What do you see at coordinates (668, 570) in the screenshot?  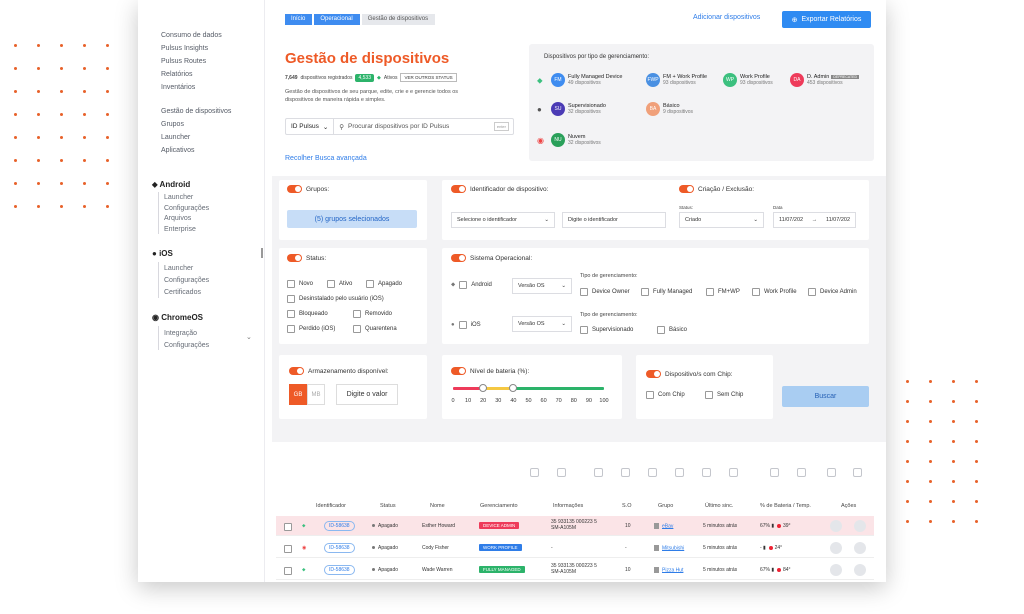 I see `group-link: Pizza Hut` at bounding box center [668, 570].